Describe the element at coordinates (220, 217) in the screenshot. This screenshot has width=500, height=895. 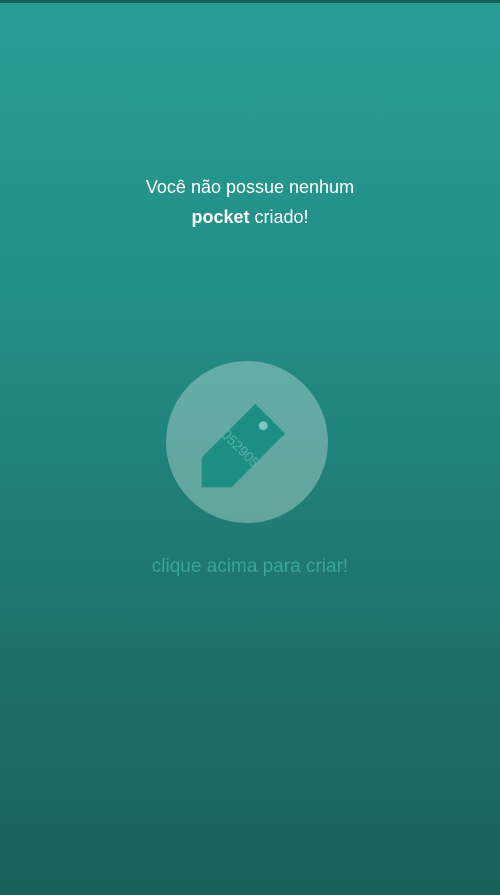
I see `message-bold-word: pocket` at that location.